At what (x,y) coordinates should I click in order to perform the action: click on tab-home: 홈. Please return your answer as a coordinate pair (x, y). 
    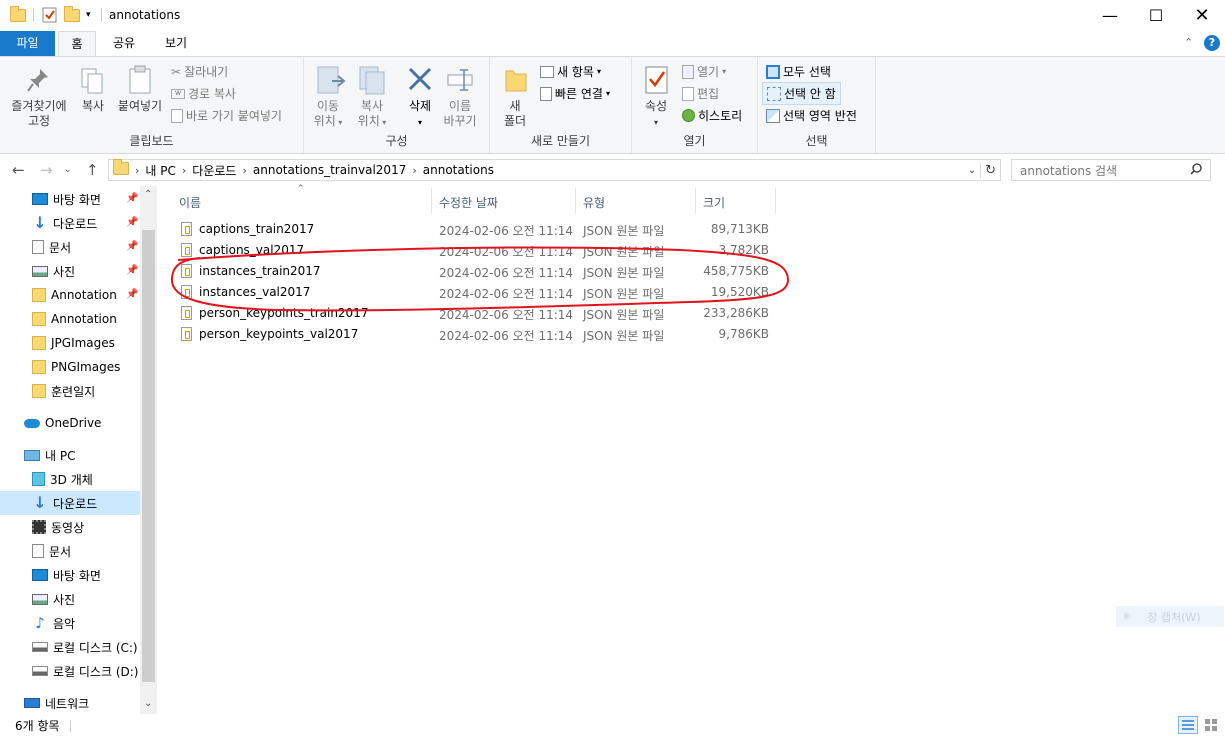
    Looking at the image, I should click on (77, 44).